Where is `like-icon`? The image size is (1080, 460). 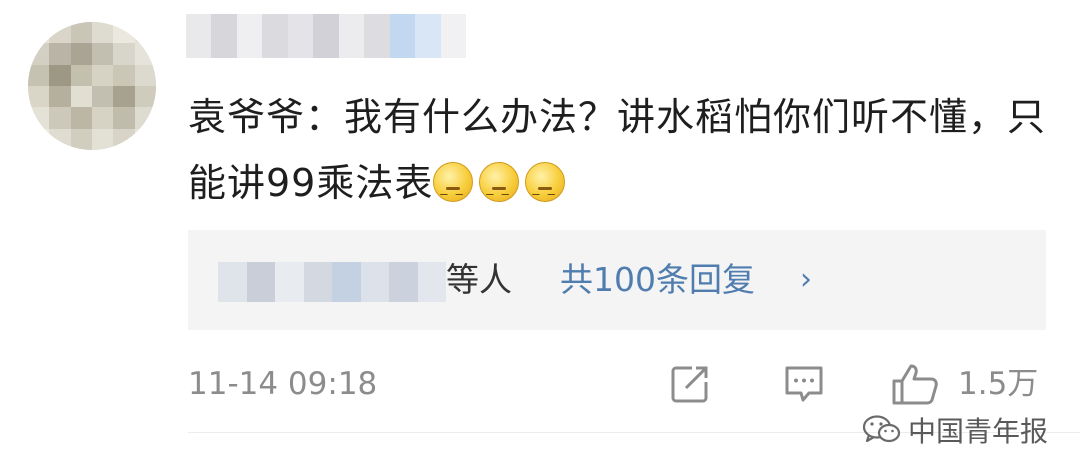 like-icon is located at coordinates (915, 384).